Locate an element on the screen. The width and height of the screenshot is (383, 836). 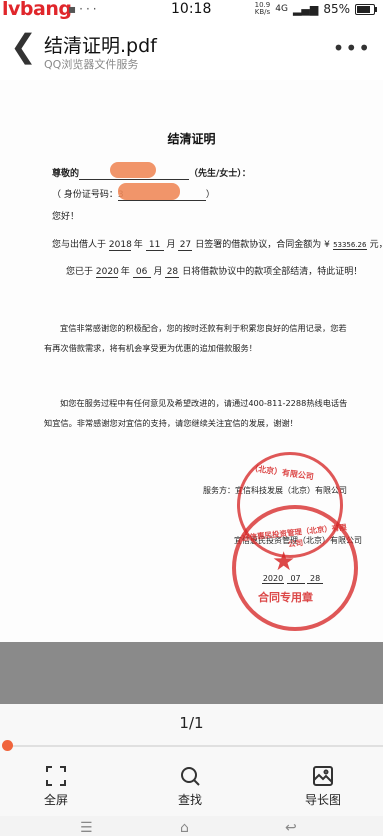
greeting: 您好！ is located at coordinates (66, 217).